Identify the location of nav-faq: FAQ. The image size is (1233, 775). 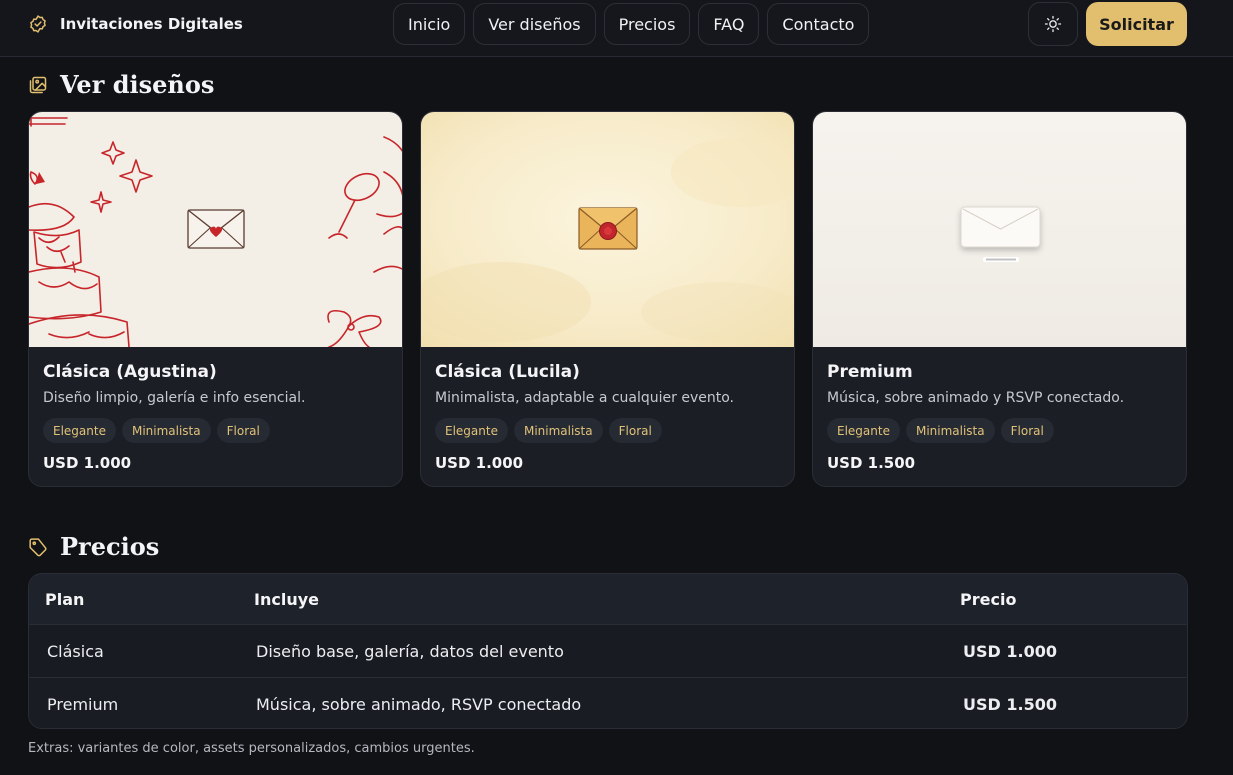
(729, 24).